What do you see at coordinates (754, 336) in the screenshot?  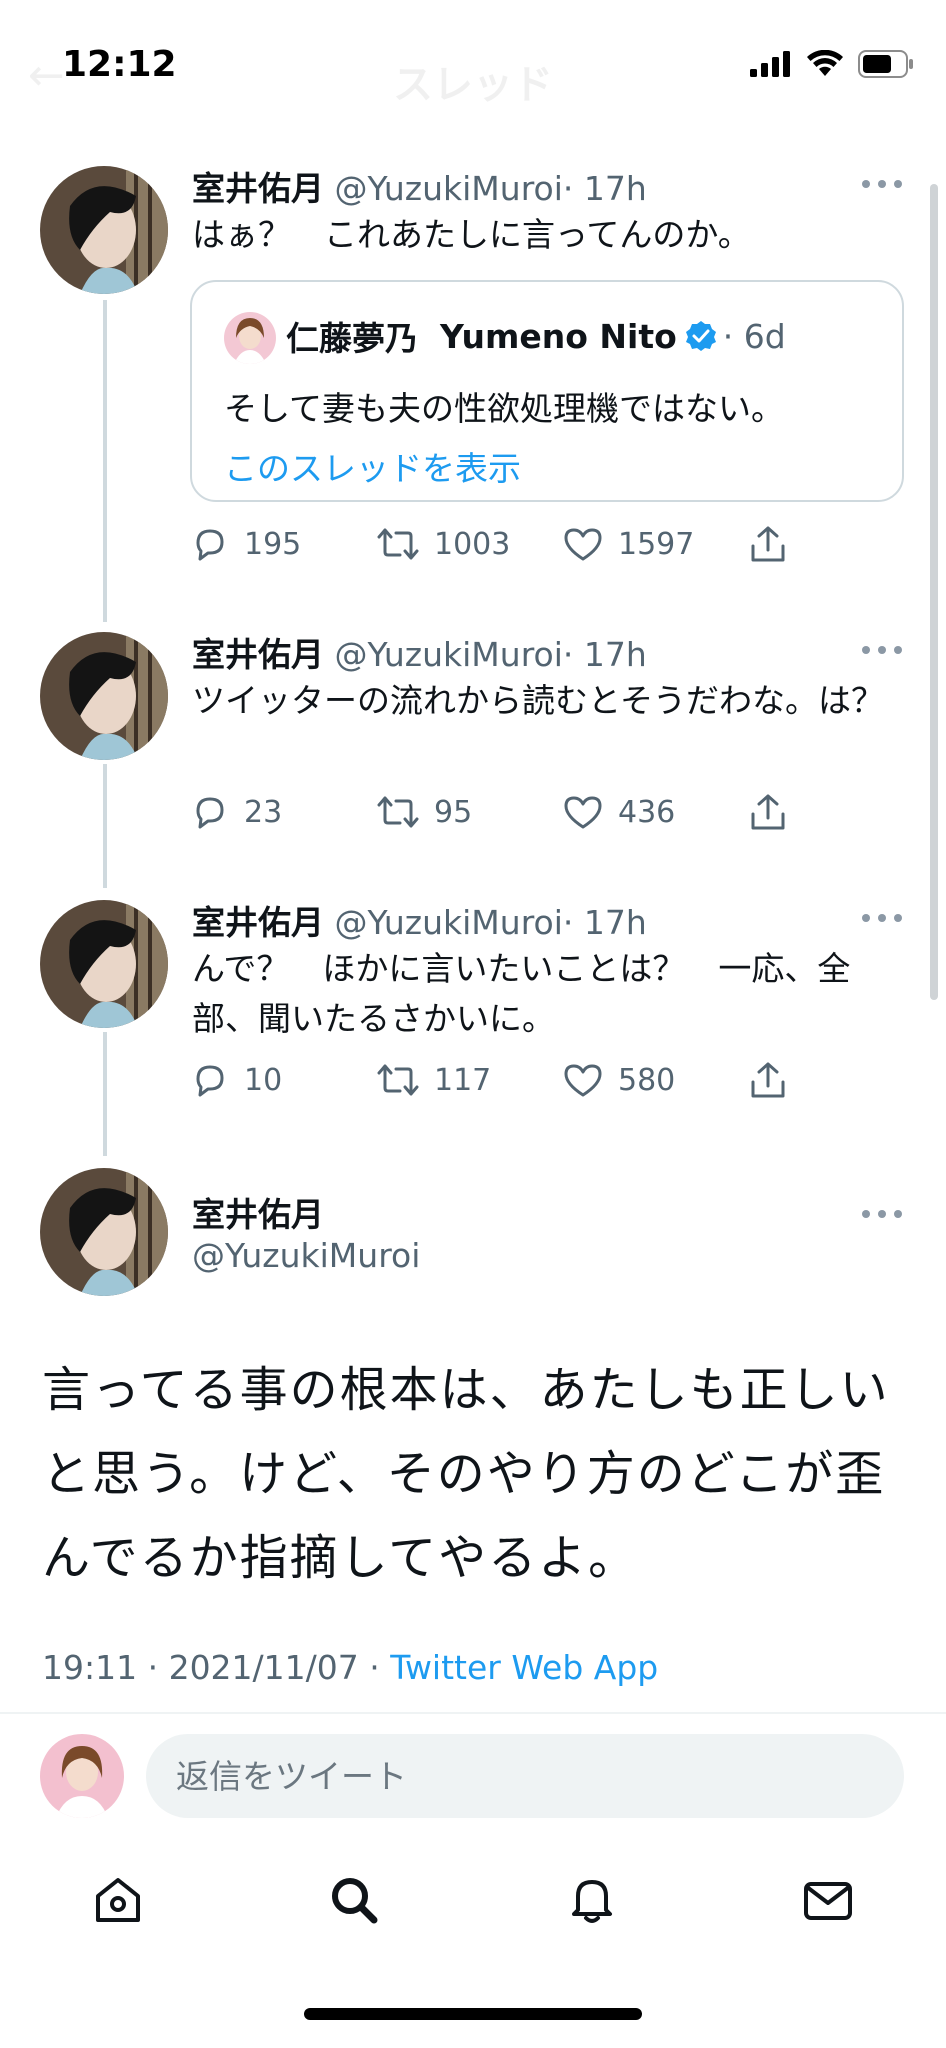 I see `quote-time: · 6d` at bounding box center [754, 336].